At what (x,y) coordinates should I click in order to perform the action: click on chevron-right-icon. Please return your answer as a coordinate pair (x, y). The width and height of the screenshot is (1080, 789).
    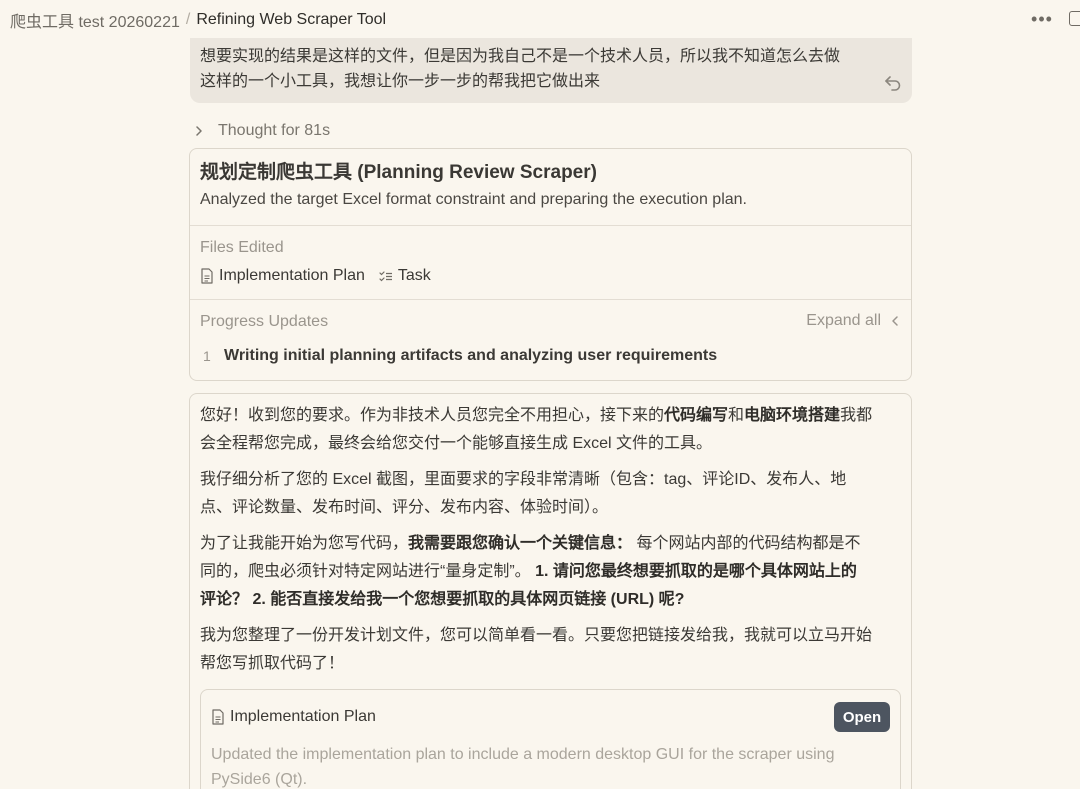
    Looking at the image, I should click on (199, 131).